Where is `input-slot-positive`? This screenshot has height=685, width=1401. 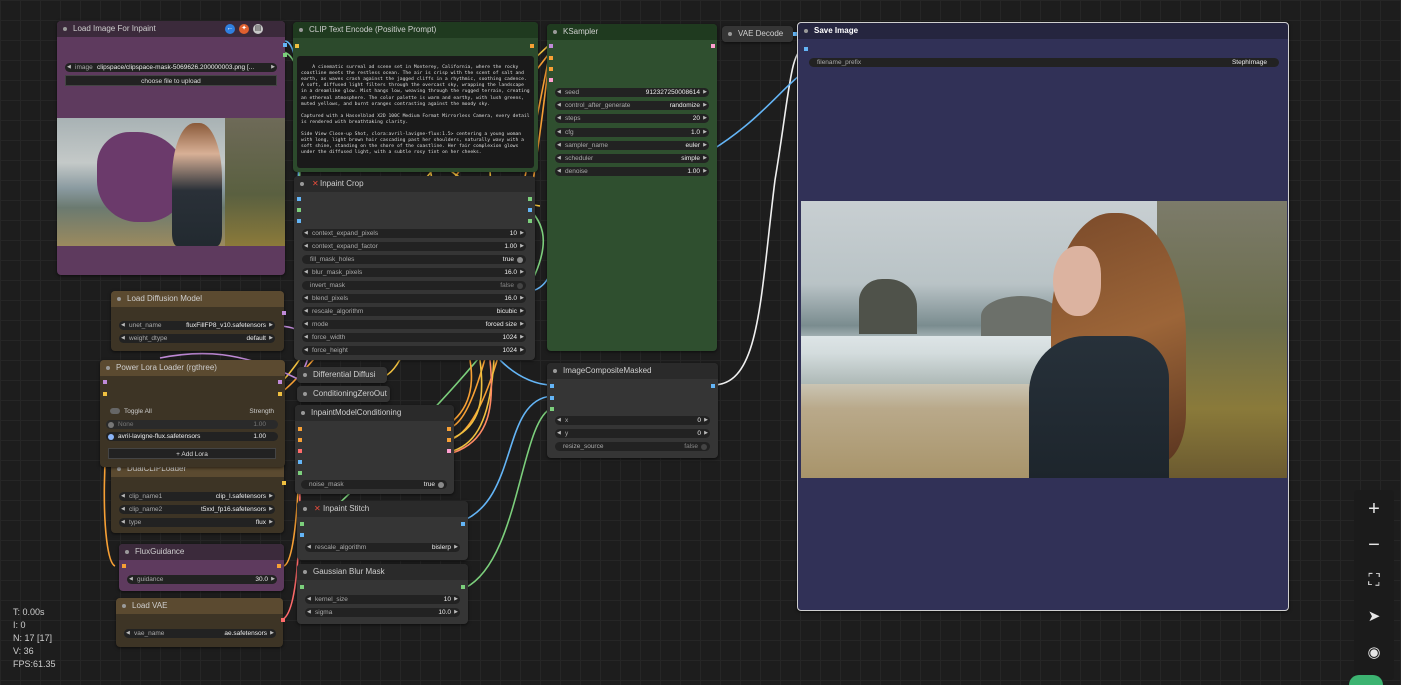 input-slot-positive is located at coordinates (551, 58).